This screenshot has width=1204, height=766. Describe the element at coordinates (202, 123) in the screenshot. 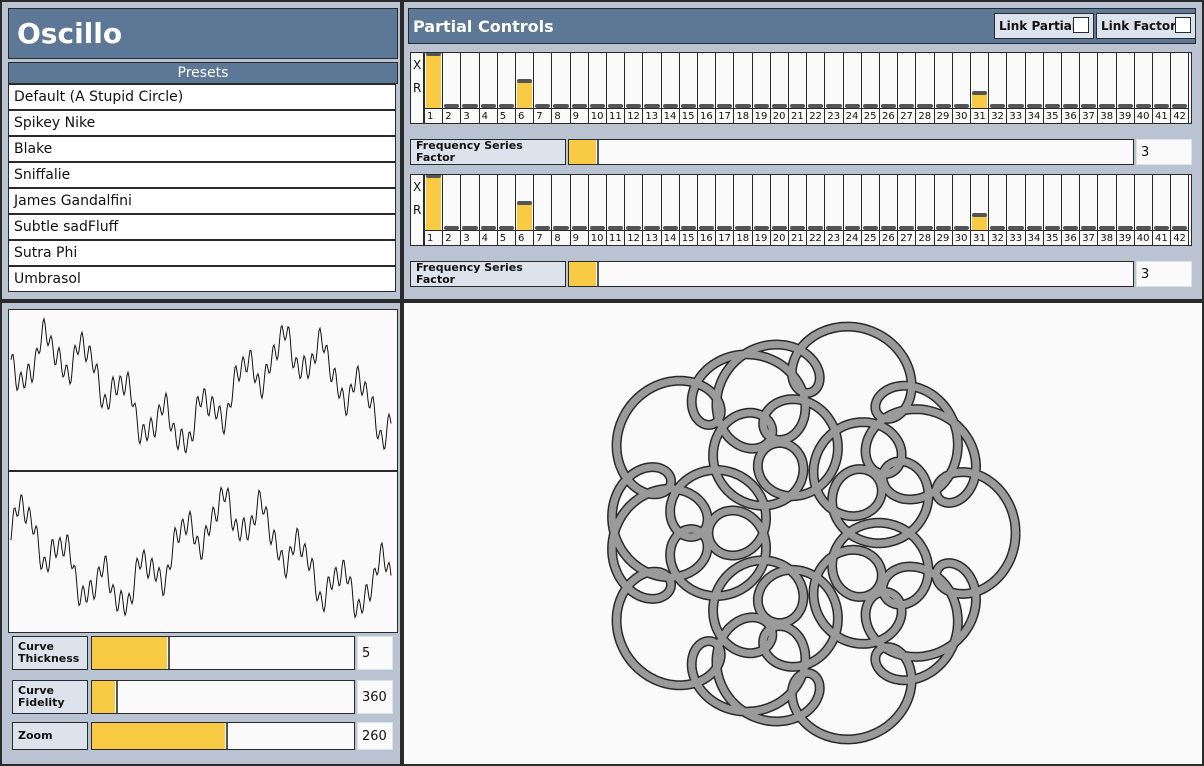

I see `preset-item: Spikey Nike` at that location.